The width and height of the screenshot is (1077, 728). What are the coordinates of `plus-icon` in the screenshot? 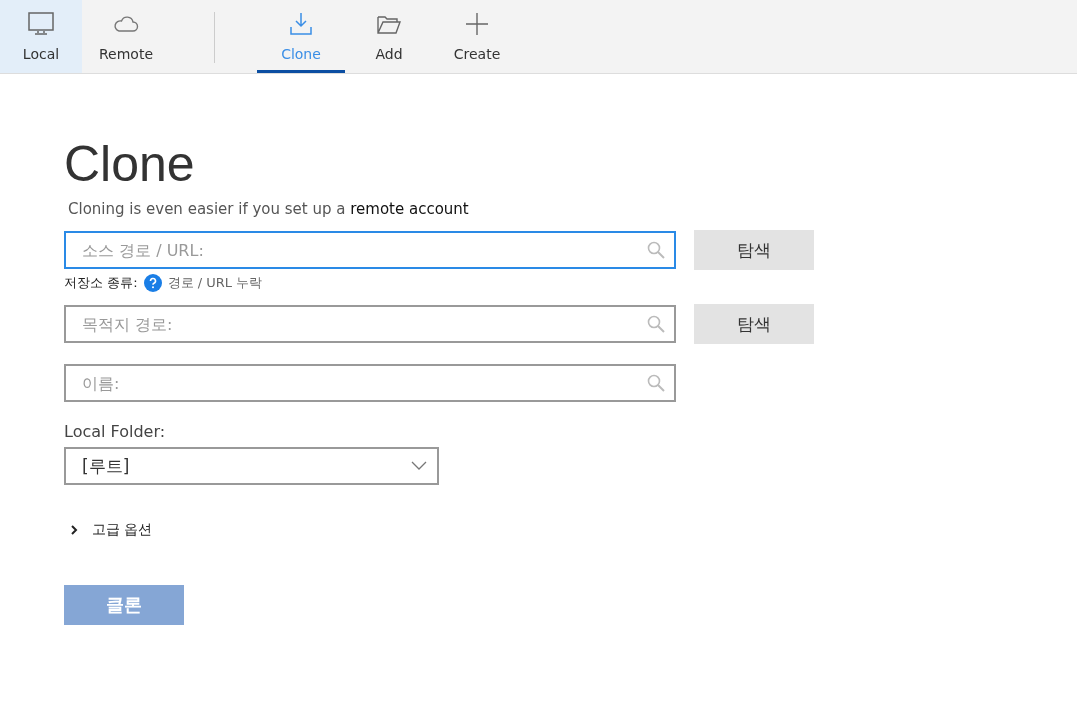 It's located at (477, 24).